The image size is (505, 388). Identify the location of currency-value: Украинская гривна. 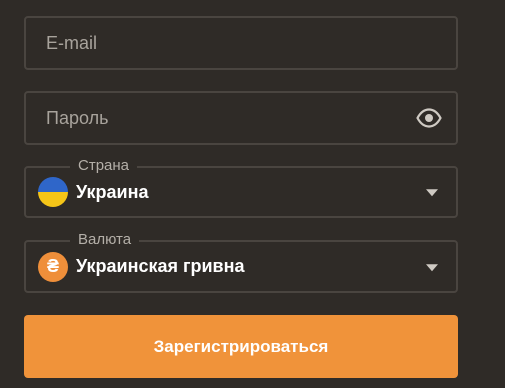
(160, 266).